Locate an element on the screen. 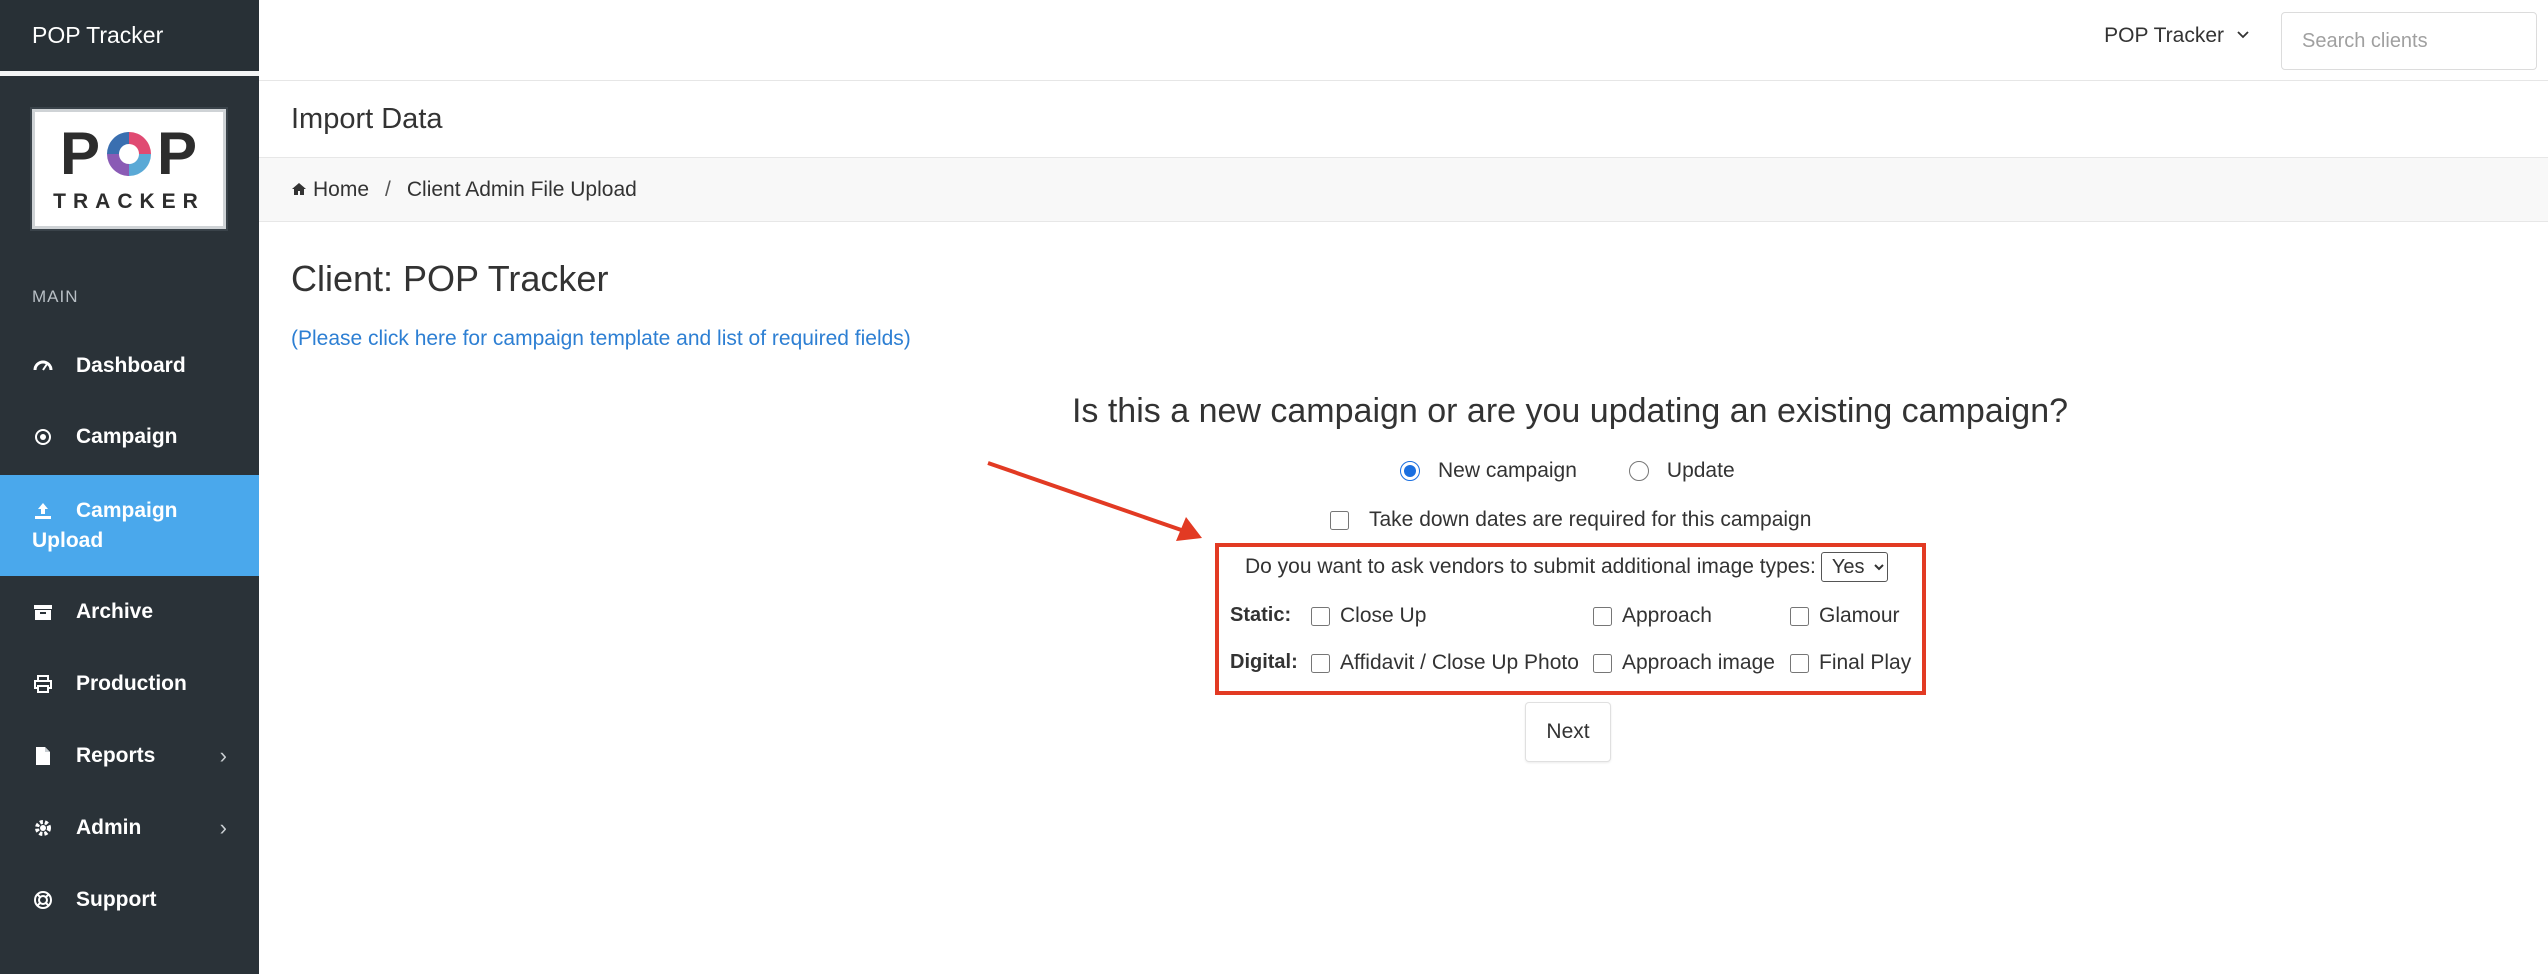  app-brand: POP Tracker is located at coordinates (129, 38).